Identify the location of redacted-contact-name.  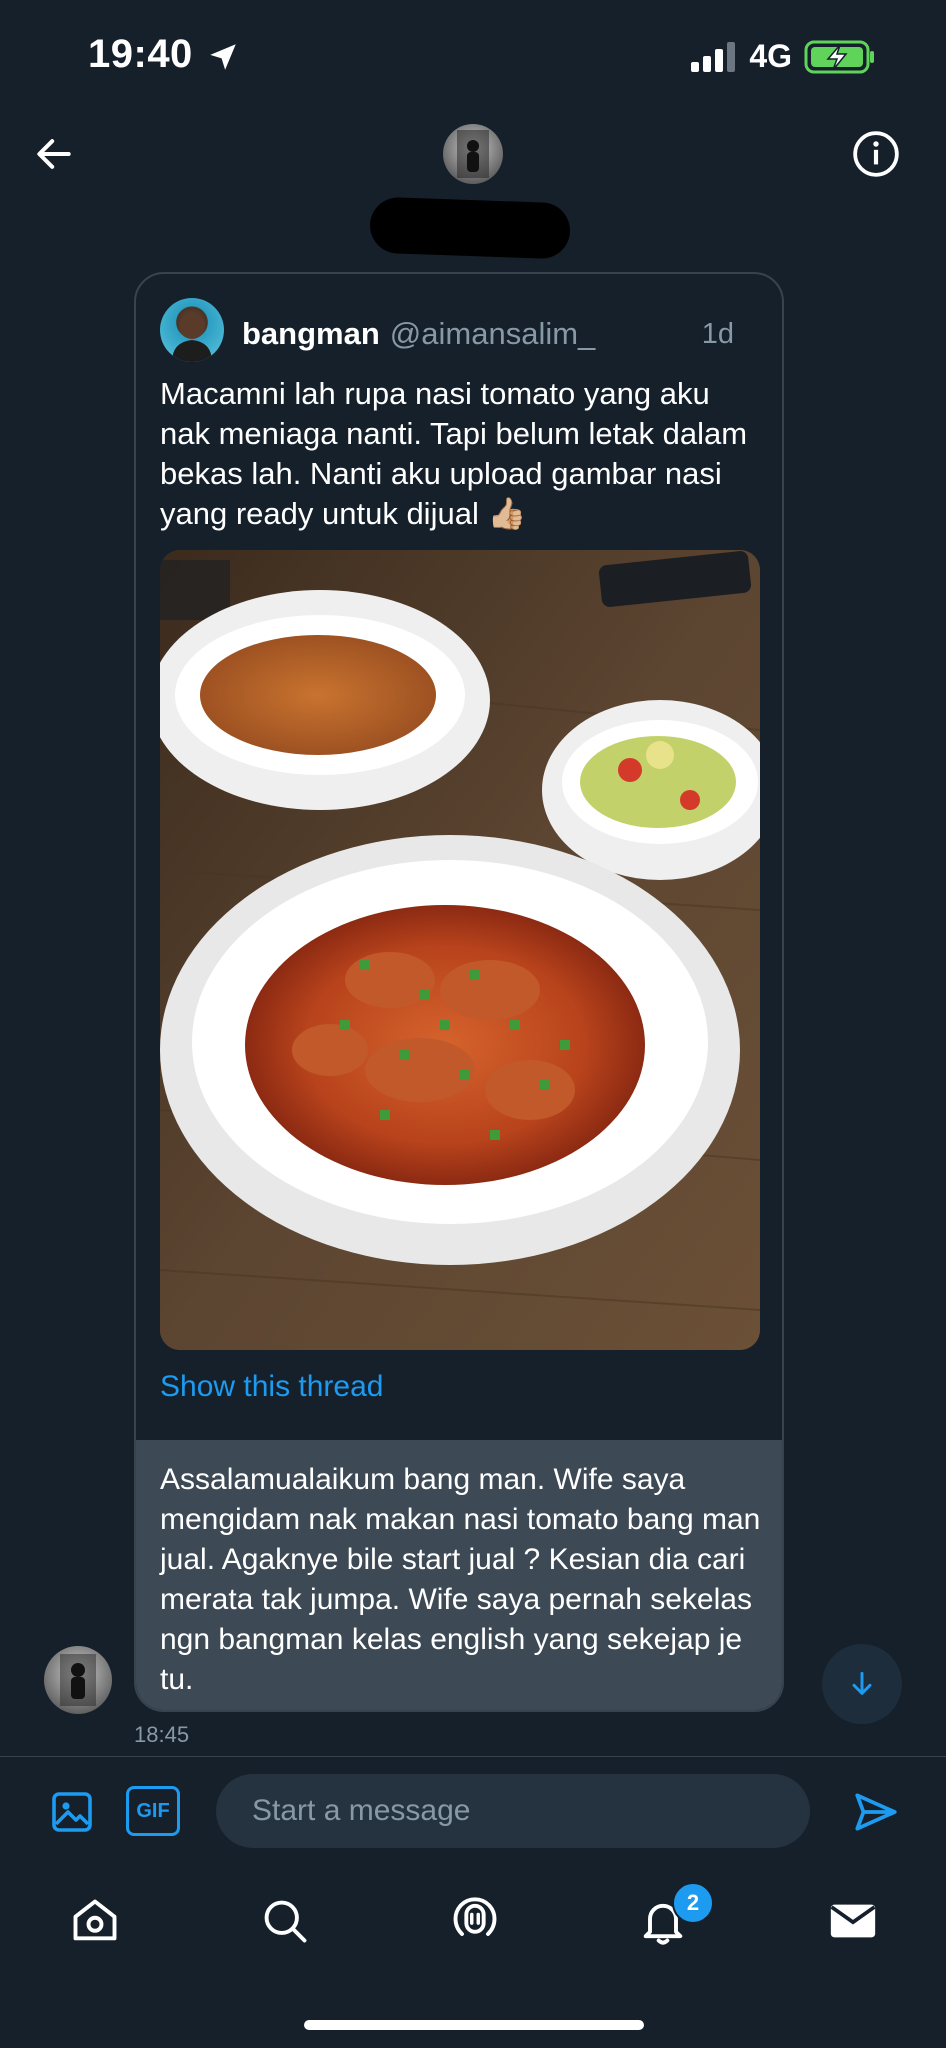
(470, 228).